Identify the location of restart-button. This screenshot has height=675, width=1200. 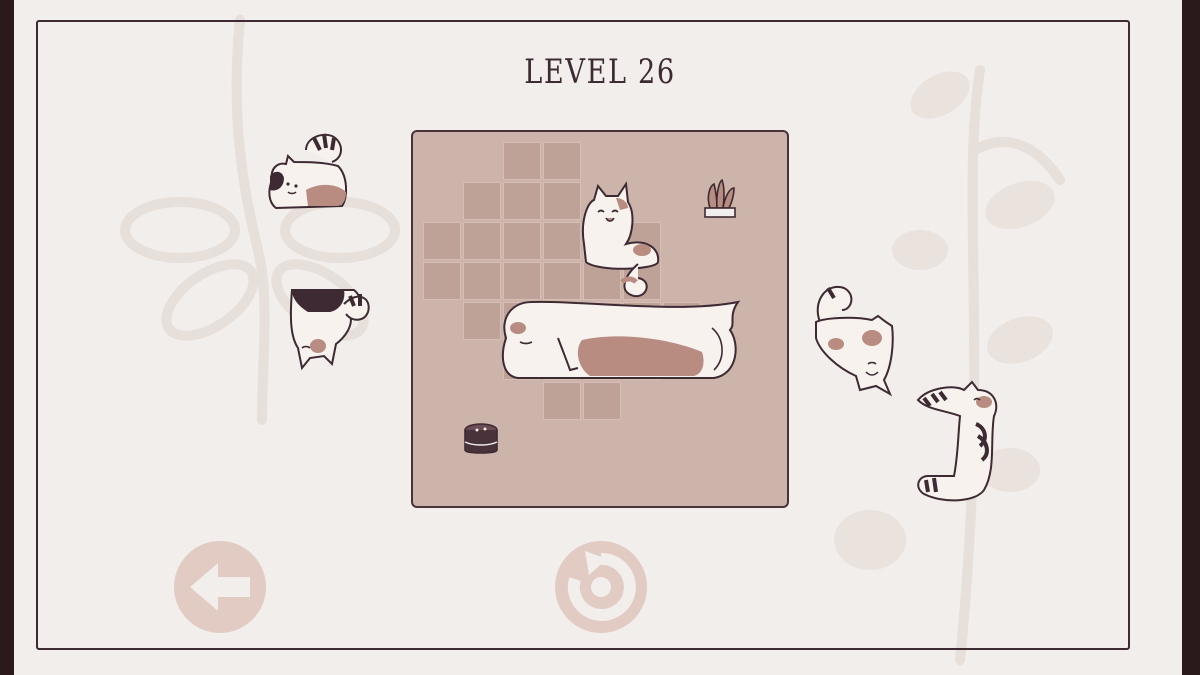
(601, 587).